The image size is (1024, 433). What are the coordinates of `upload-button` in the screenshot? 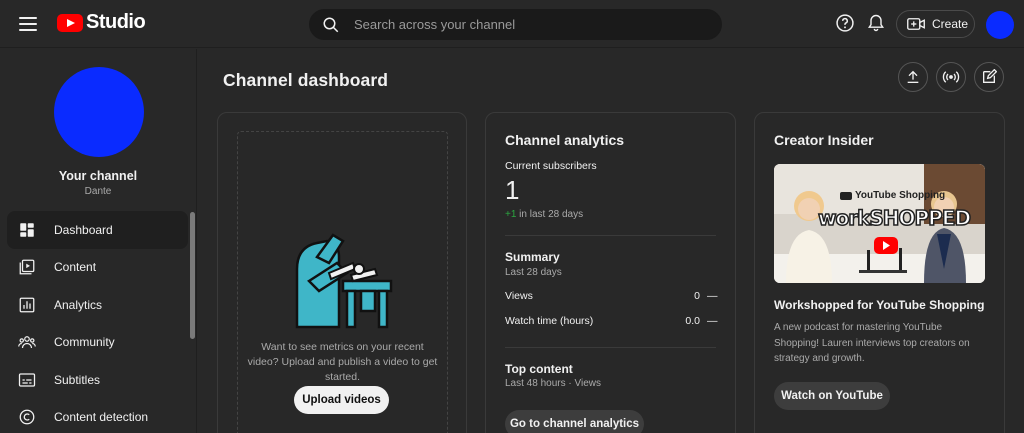 It's located at (913, 77).